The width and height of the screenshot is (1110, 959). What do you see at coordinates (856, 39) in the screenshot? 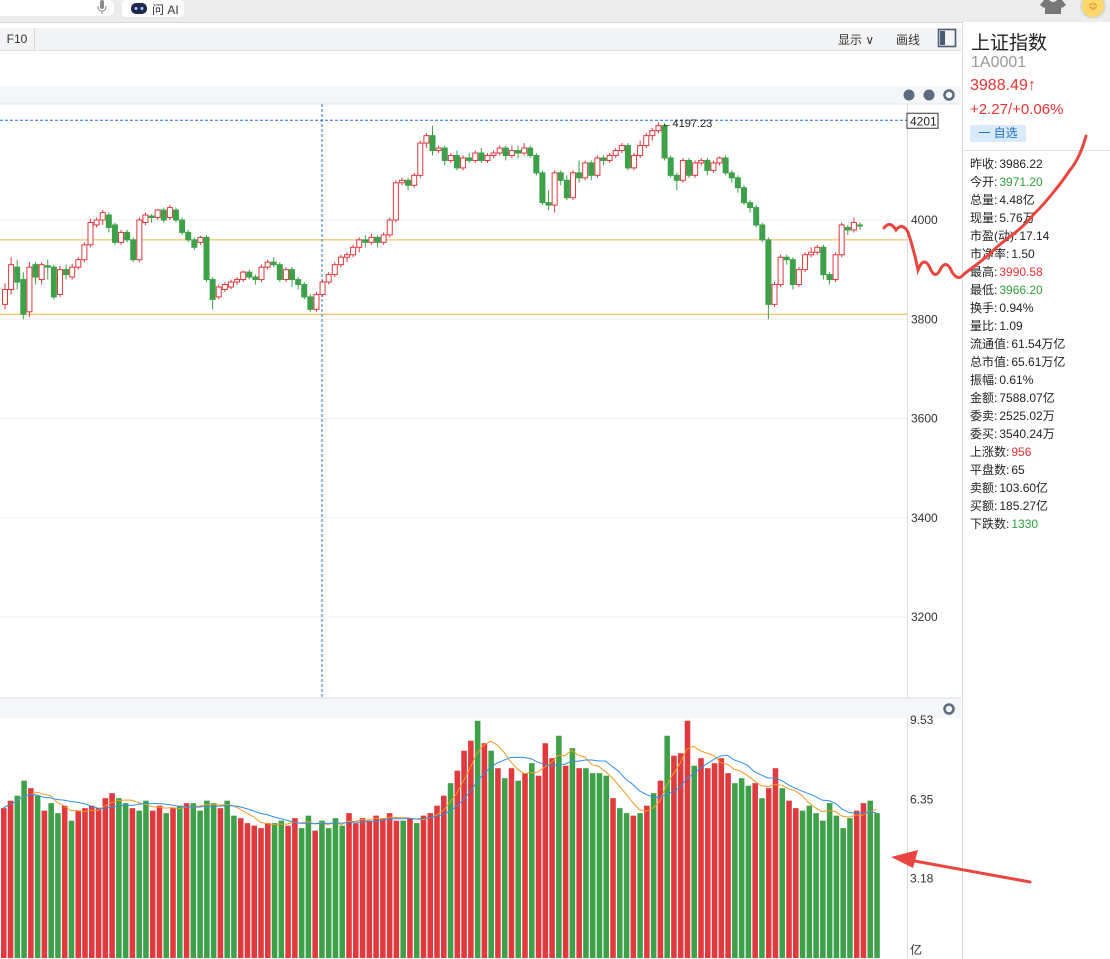
I see `display-menu-button: 显示 ∨` at bounding box center [856, 39].